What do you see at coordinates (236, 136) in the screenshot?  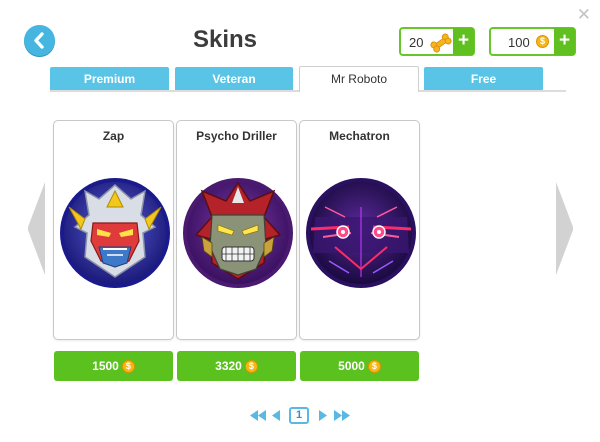 I see `skin-name: Psycho Driller` at bounding box center [236, 136].